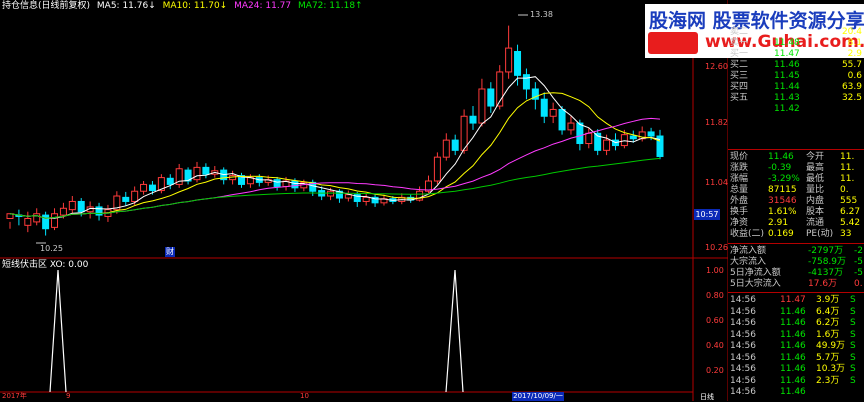 The image size is (864, 402). Describe the element at coordinates (797, 312) in the screenshot. I see `tick-row: 14:56 11.46 6.4万 S` at that location.